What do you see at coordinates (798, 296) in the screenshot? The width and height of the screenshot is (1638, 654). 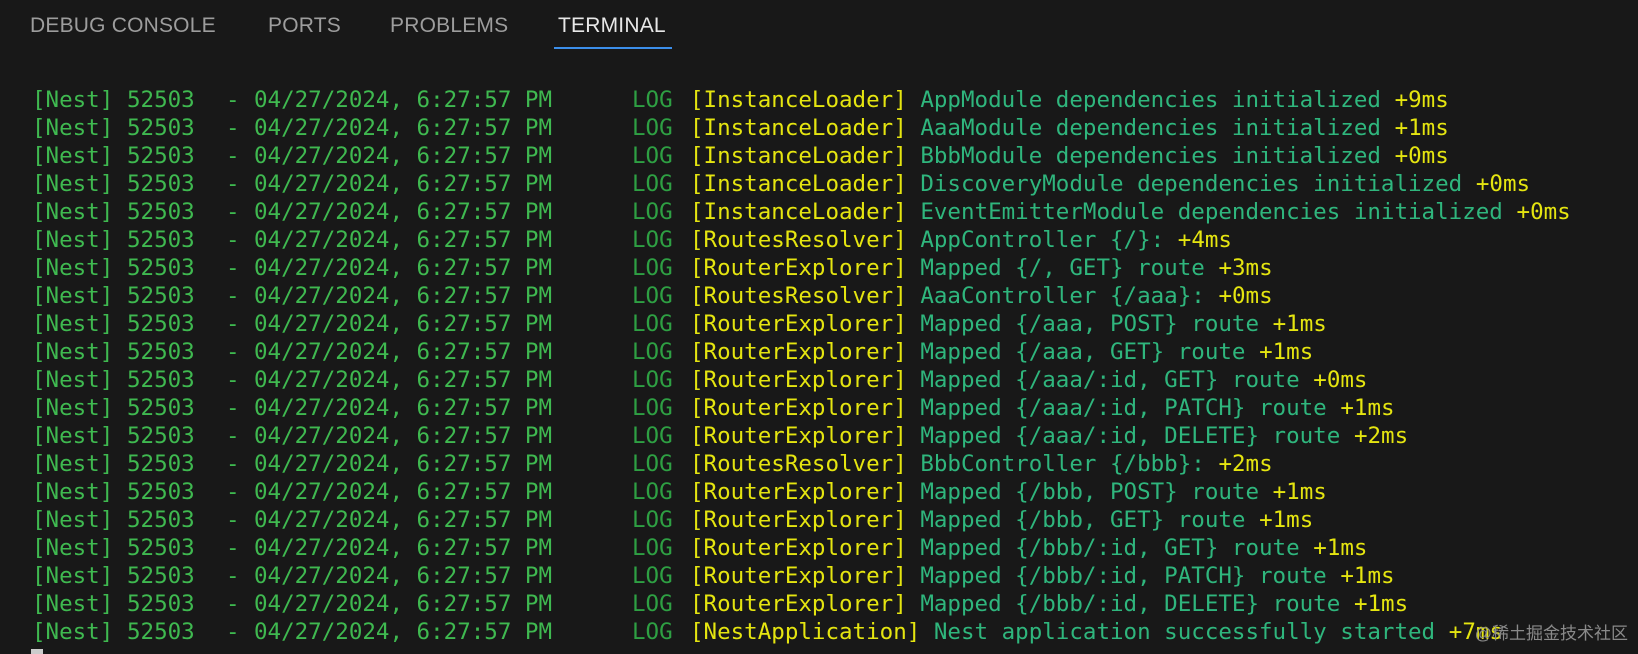 I see `log-ctx: [RoutesResolver]` at bounding box center [798, 296].